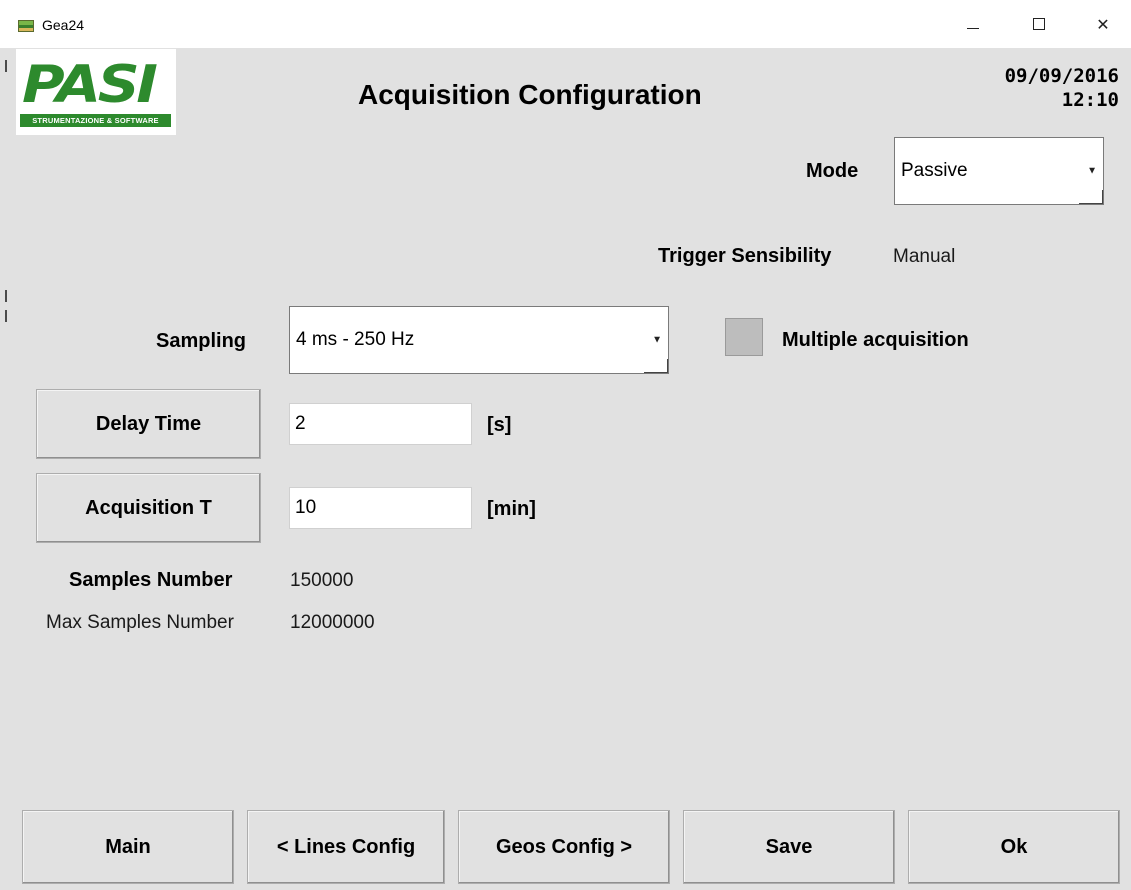 The width and height of the screenshot is (1131, 890). I want to click on max-samples-number-label: Max Samples Number, so click(140, 622).